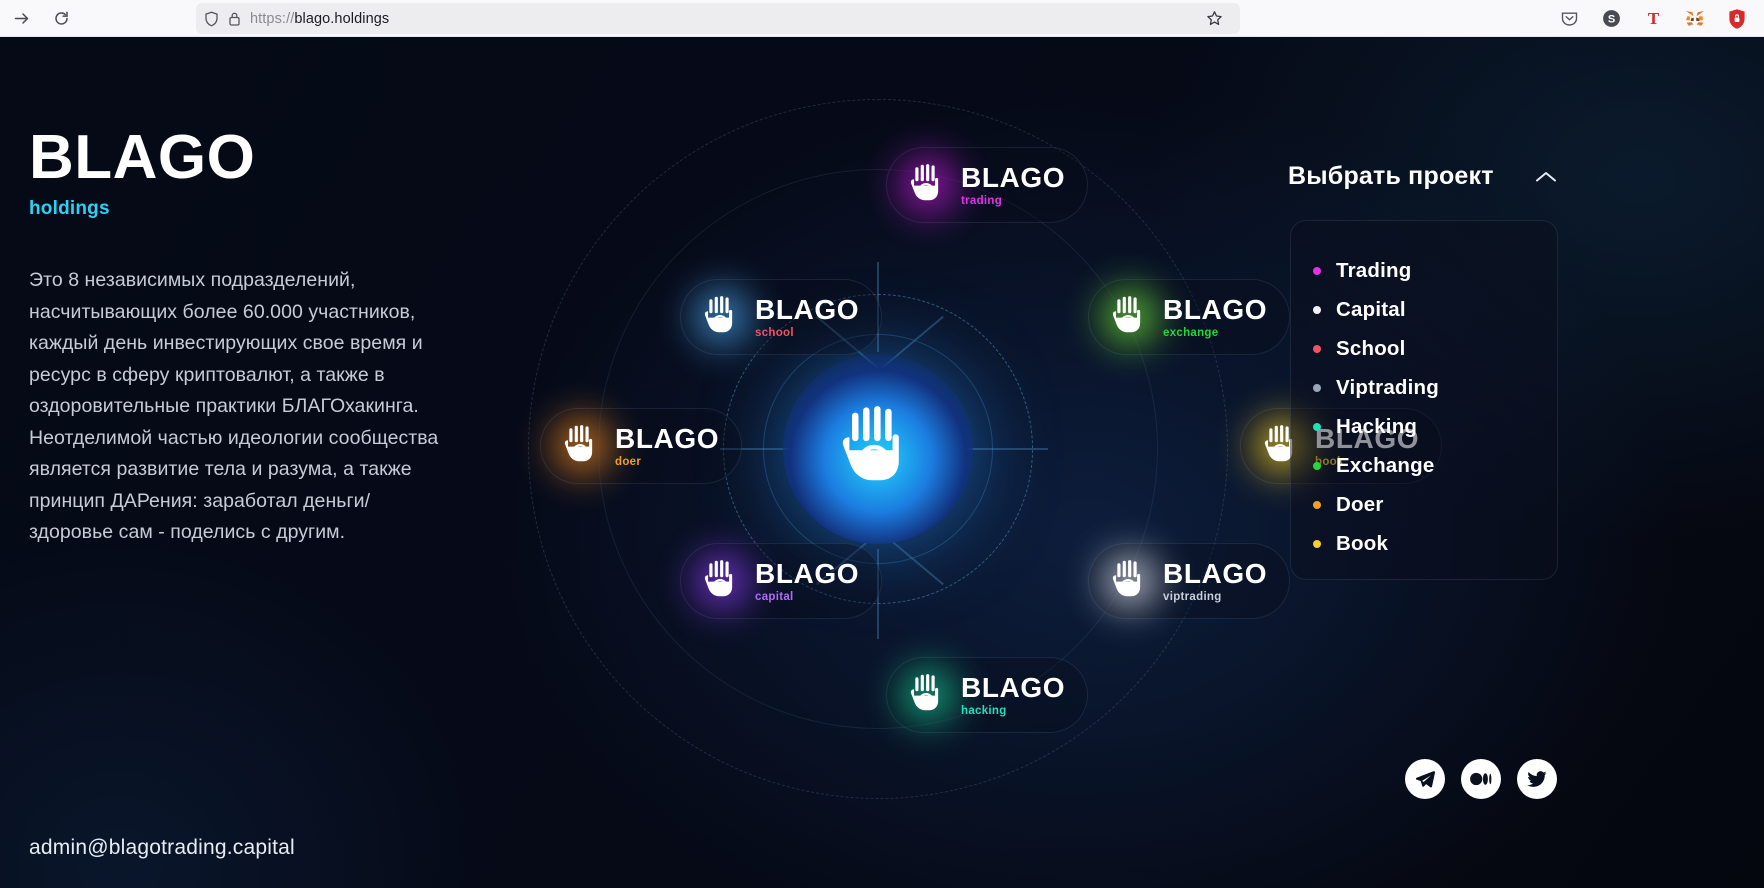 Image resolution: width=1764 pixels, height=888 pixels. I want to click on project-item-book: Book, so click(1435, 543).